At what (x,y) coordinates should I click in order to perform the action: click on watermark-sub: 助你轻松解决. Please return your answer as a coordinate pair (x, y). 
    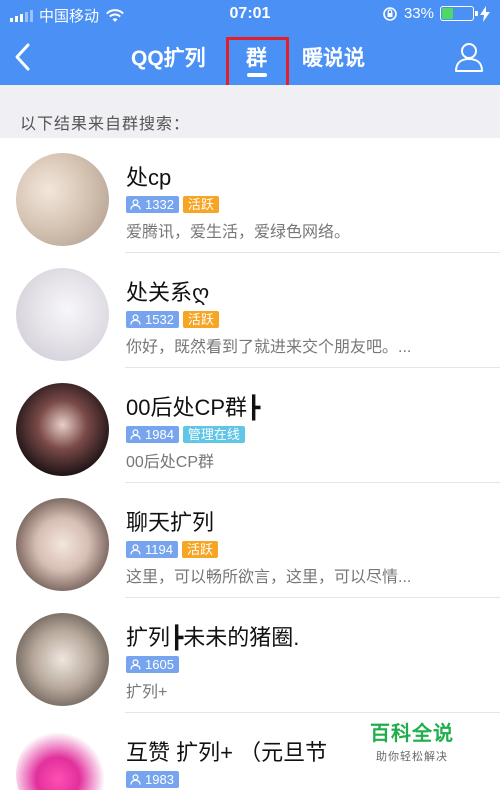
    Looking at the image, I should click on (412, 757).